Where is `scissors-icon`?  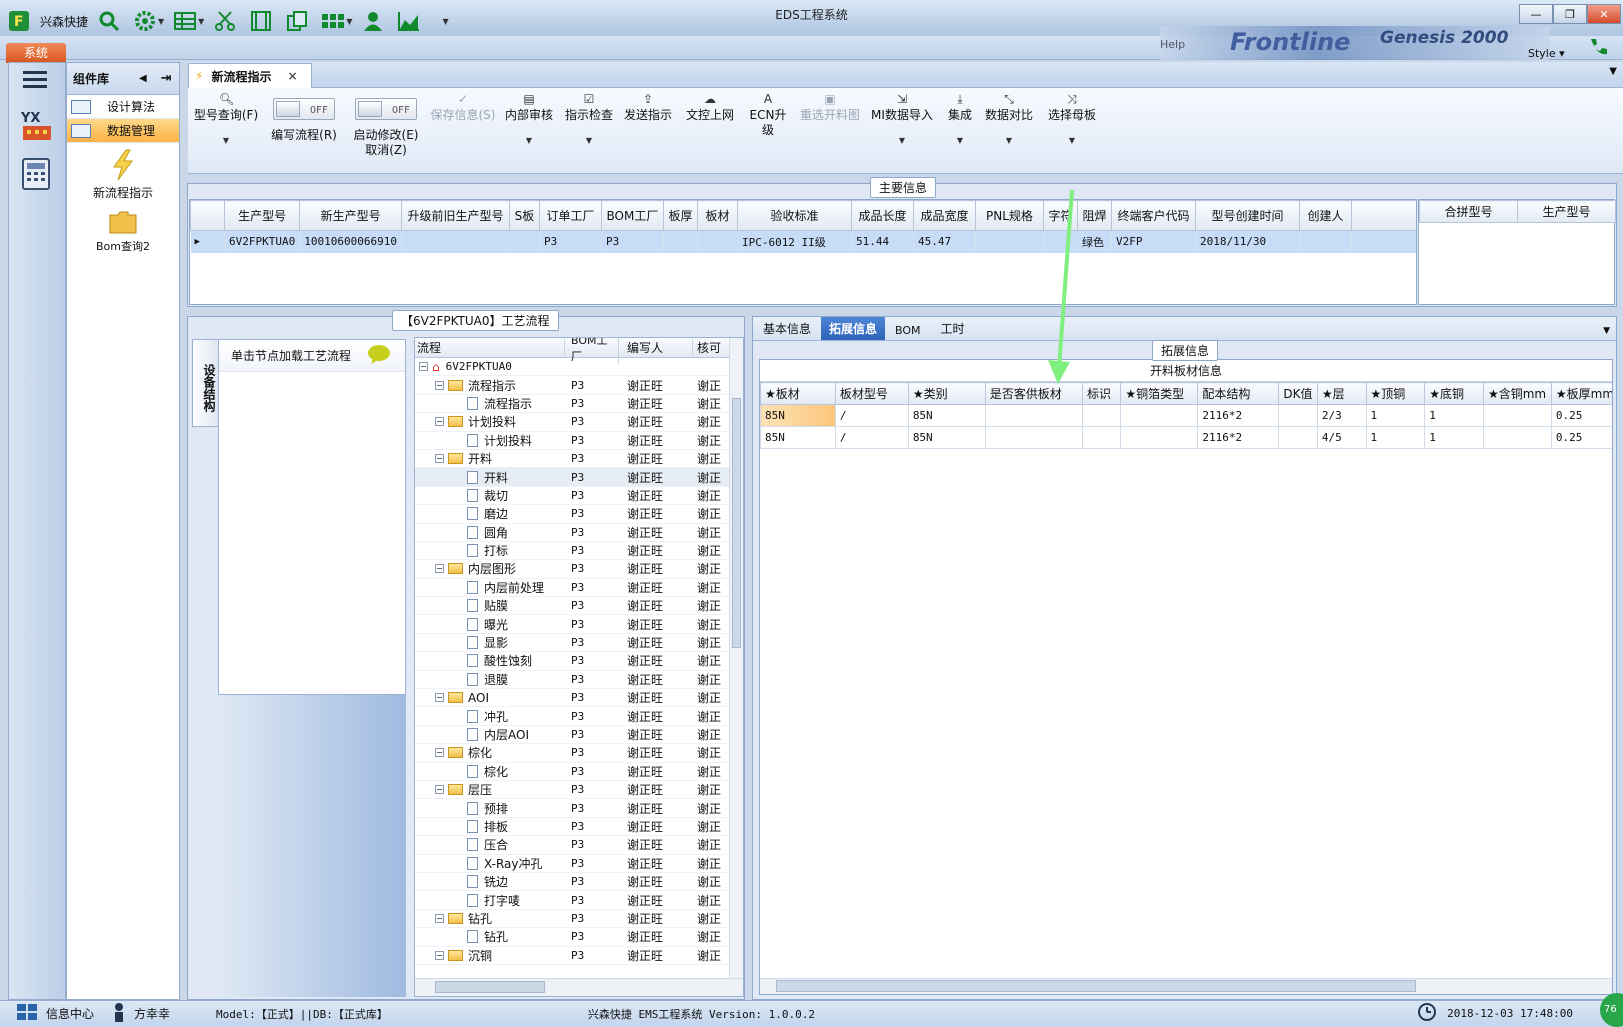
scissors-icon is located at coordinates (225, 21).